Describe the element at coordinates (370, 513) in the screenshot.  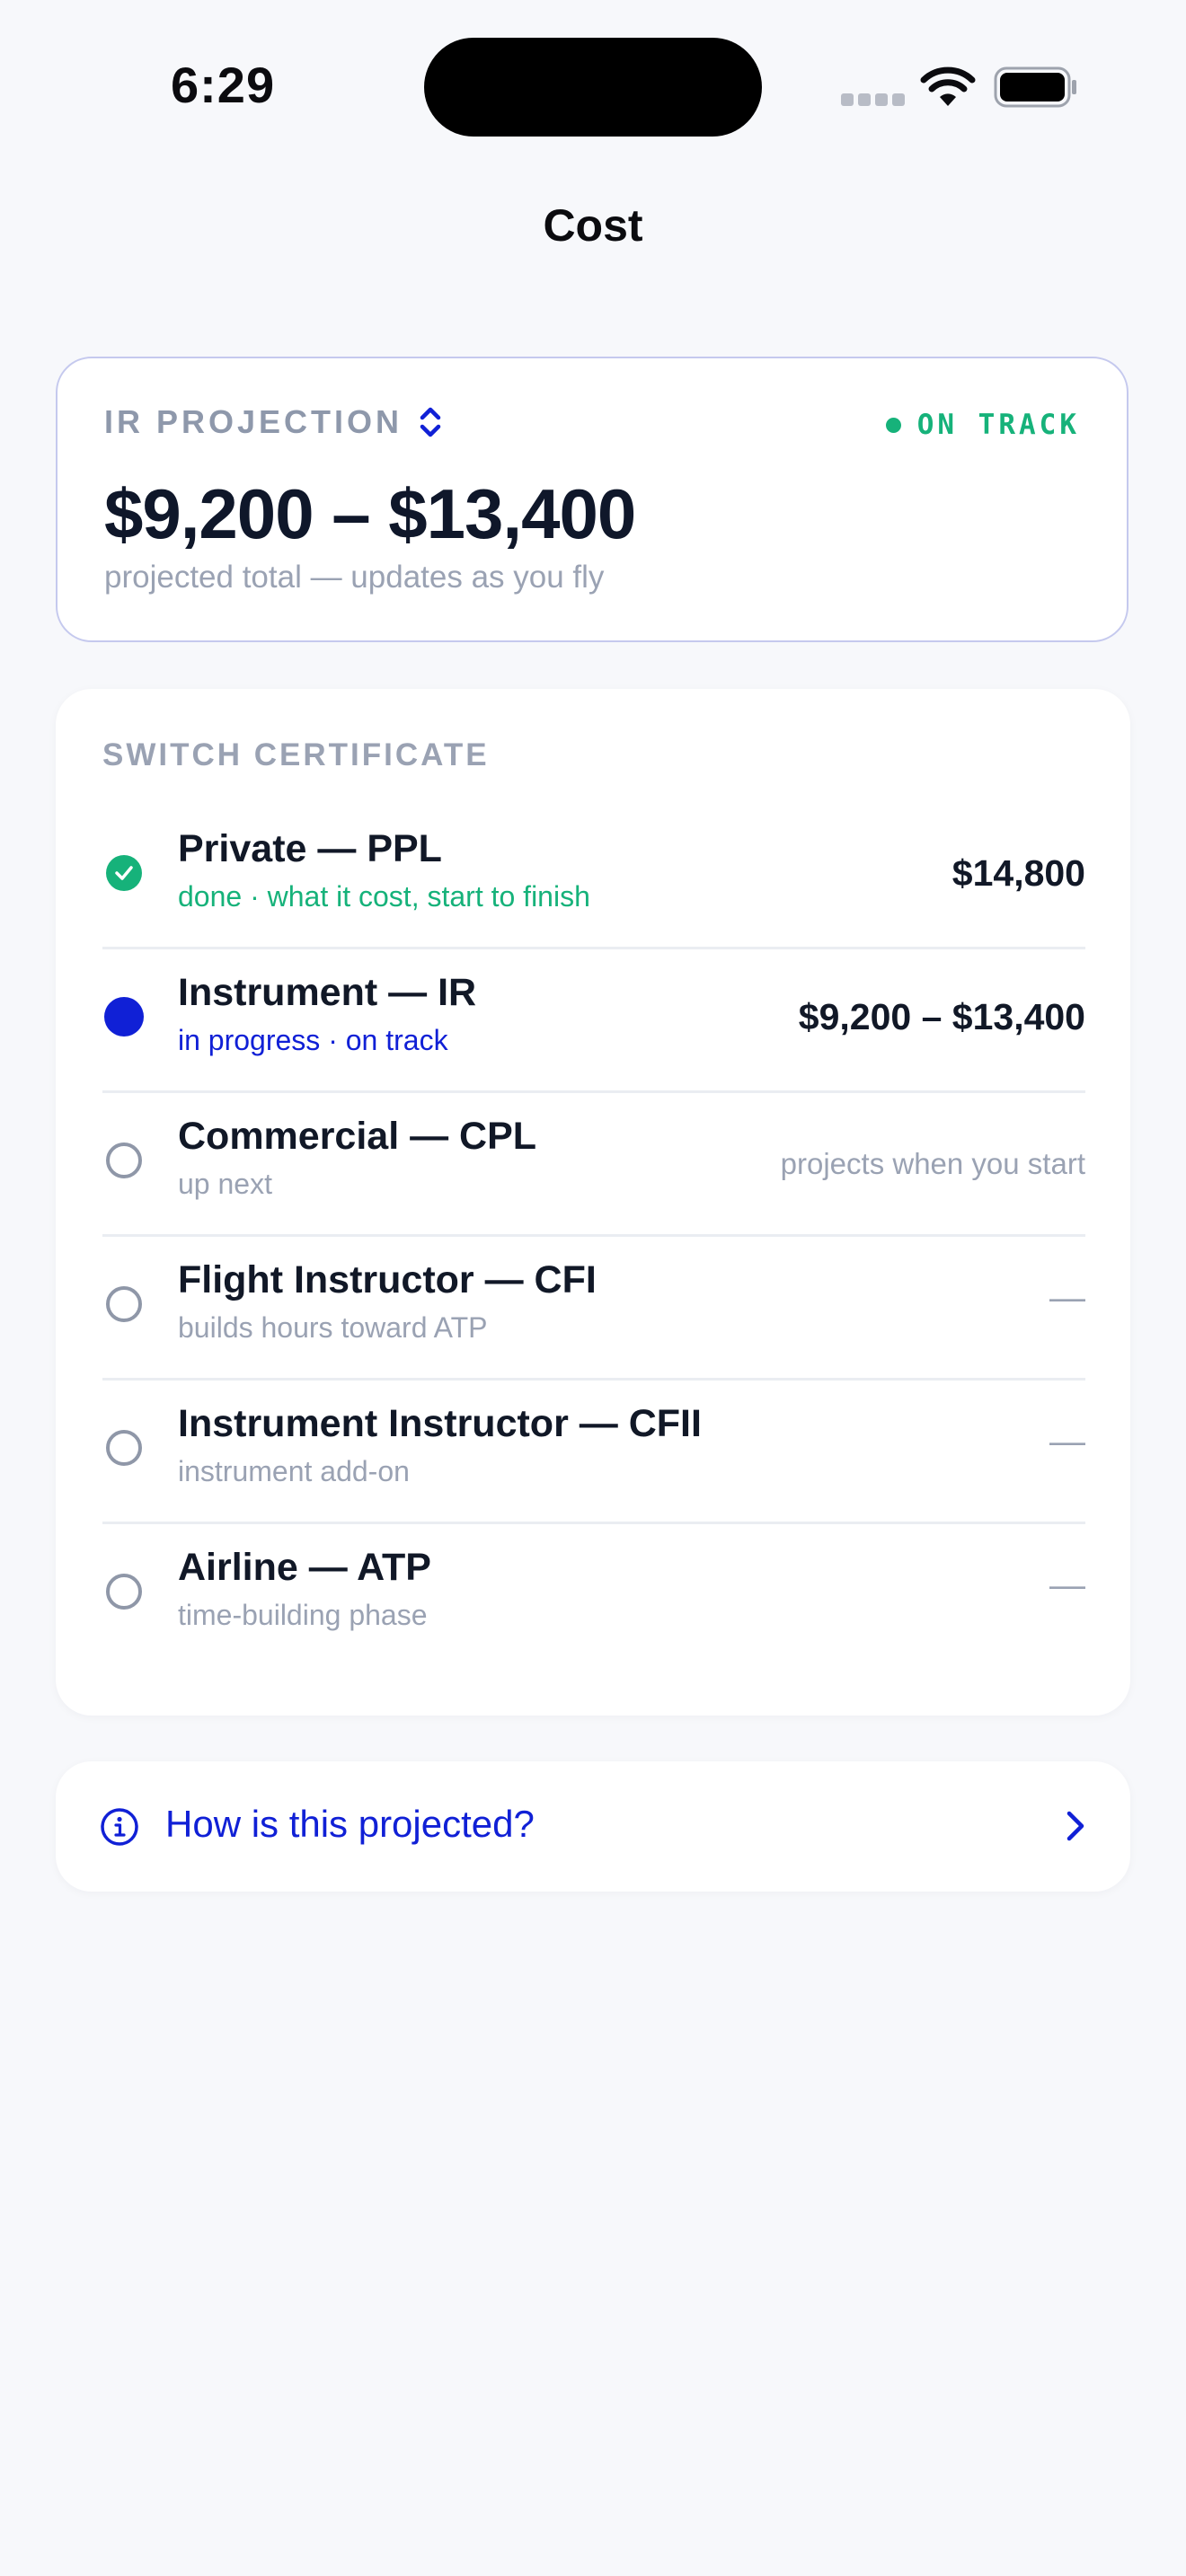
I see `projected-amount: $9,200 – $13,400` at that location.